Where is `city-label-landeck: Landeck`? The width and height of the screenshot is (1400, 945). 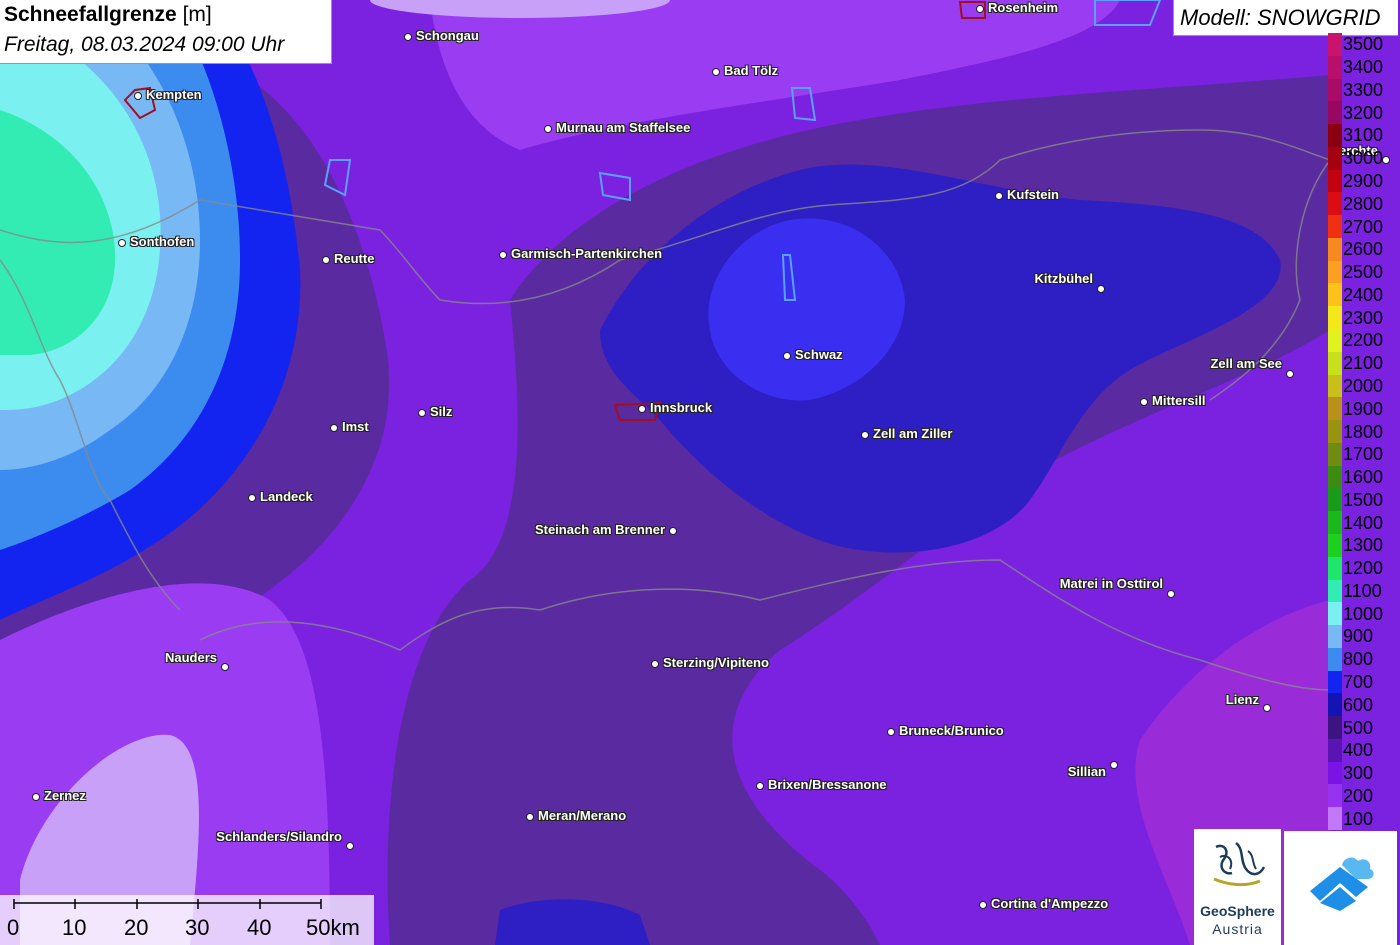 city-label-landeck: Landeck is located at coordinates (286, 496).